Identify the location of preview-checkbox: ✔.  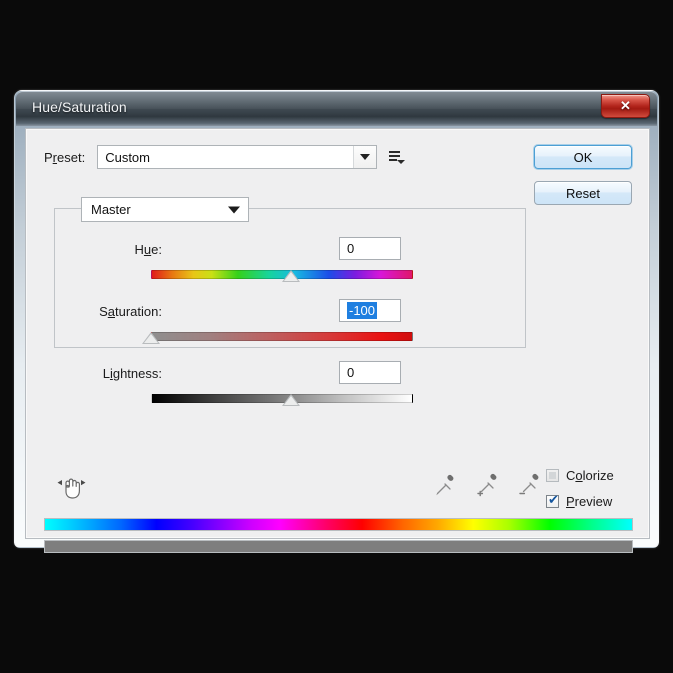
(552, 500).